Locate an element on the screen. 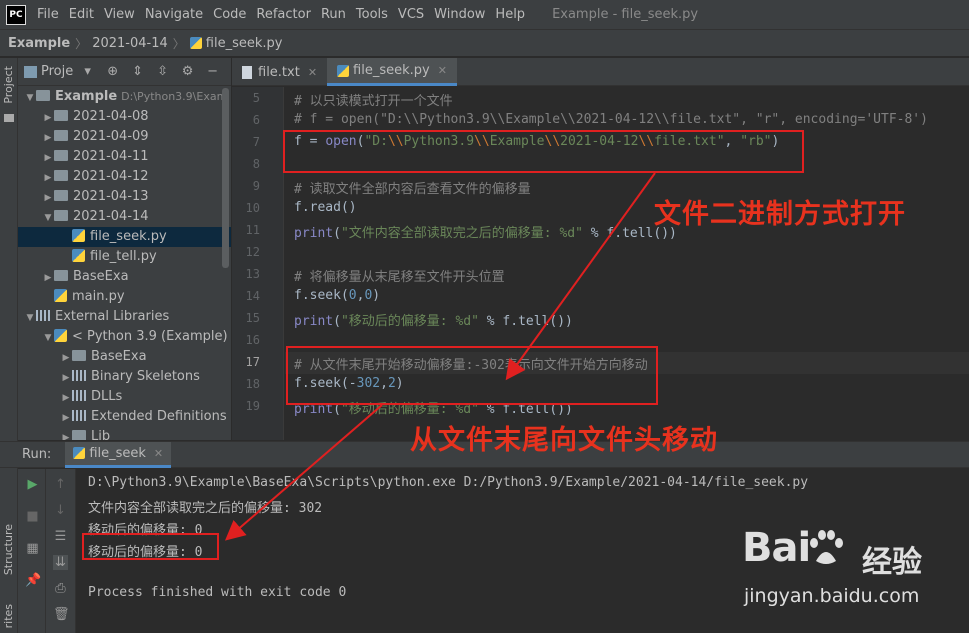  run-tab-label: file_seek is located at coordinates (117, 453).